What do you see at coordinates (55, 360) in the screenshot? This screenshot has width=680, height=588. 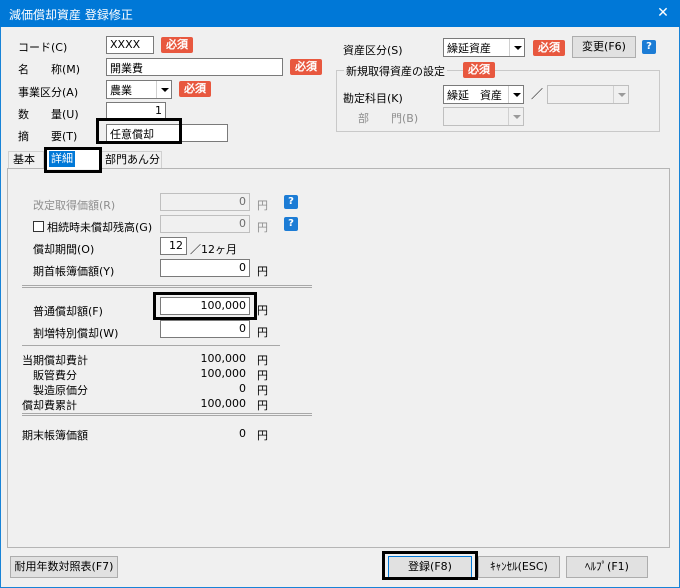 I see `current-total-label: 当期償却費計` at bounding box center [55, 360].